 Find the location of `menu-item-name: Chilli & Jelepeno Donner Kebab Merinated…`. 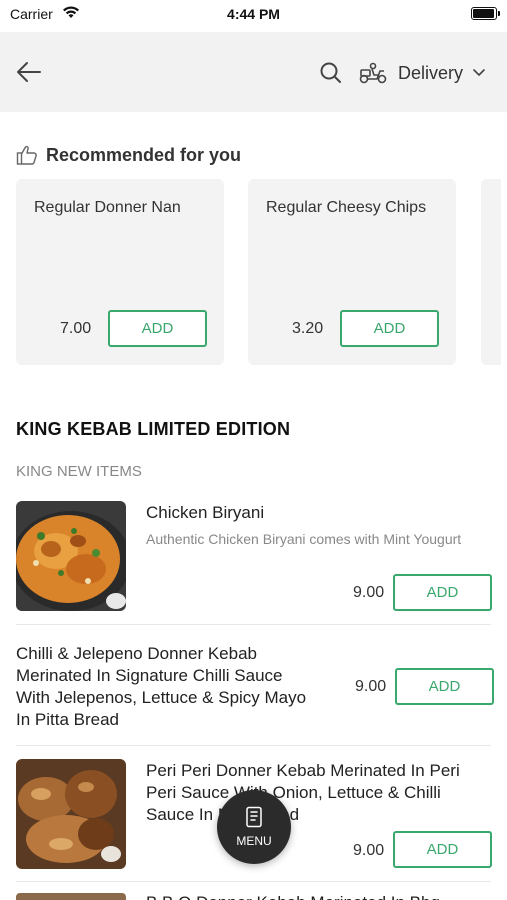

menu-item-name: Chilli & Jelepeno Donner Kebab Merinated… is located at coordinates (161, 686).